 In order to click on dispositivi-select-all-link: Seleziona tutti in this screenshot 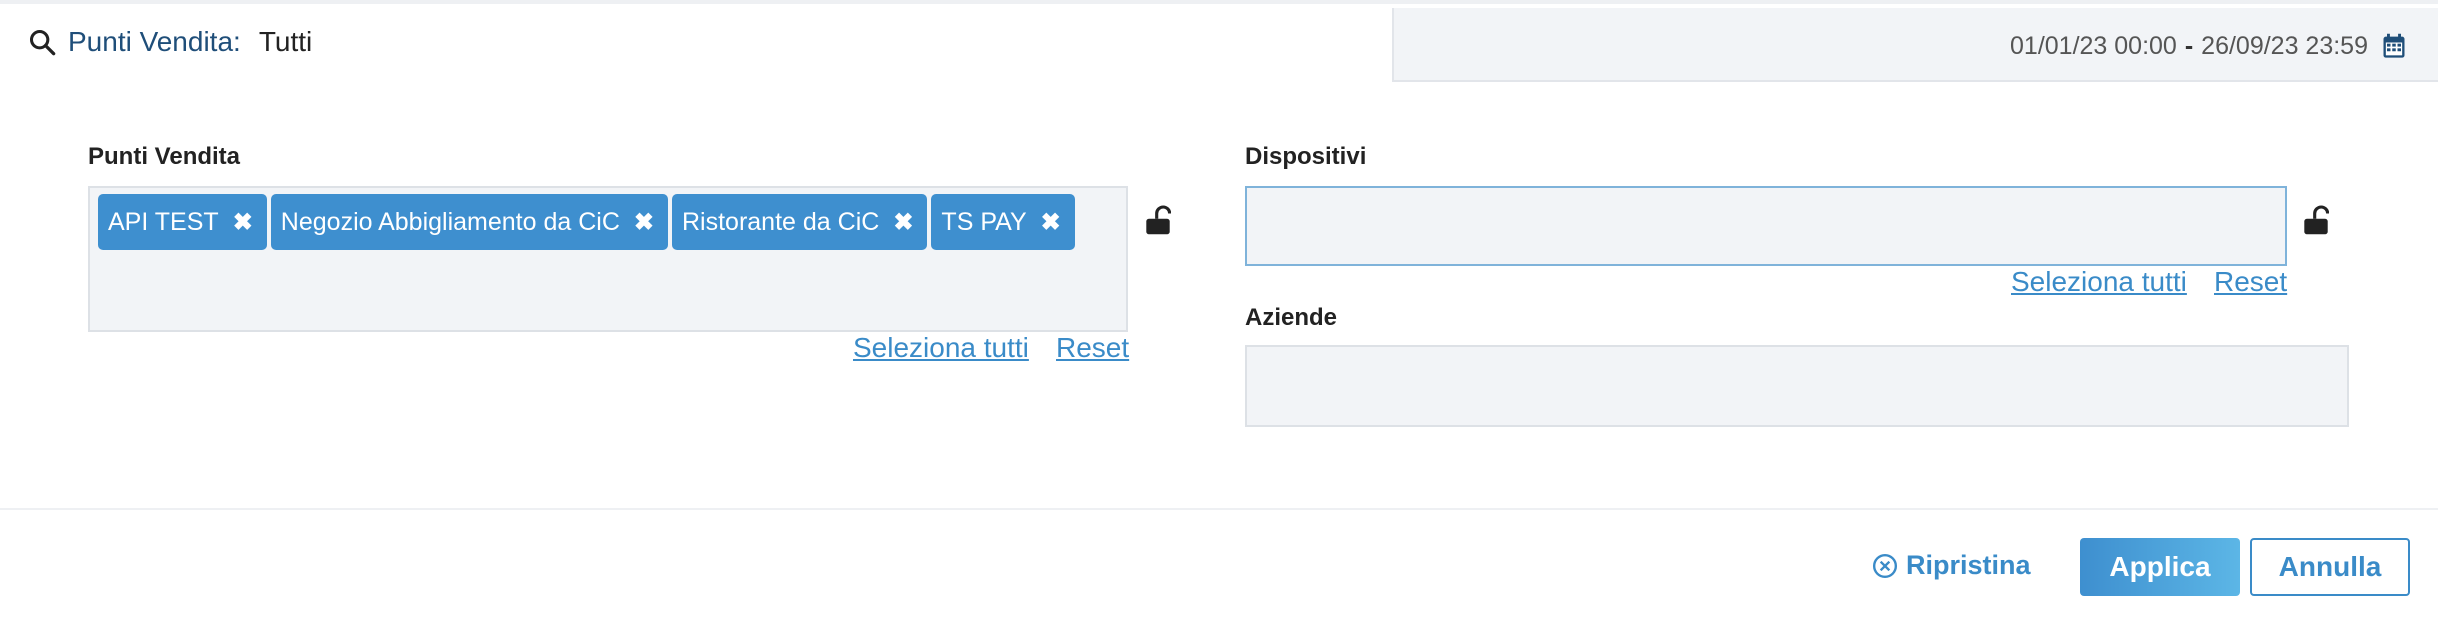, I will do `click(2099, 282)`.